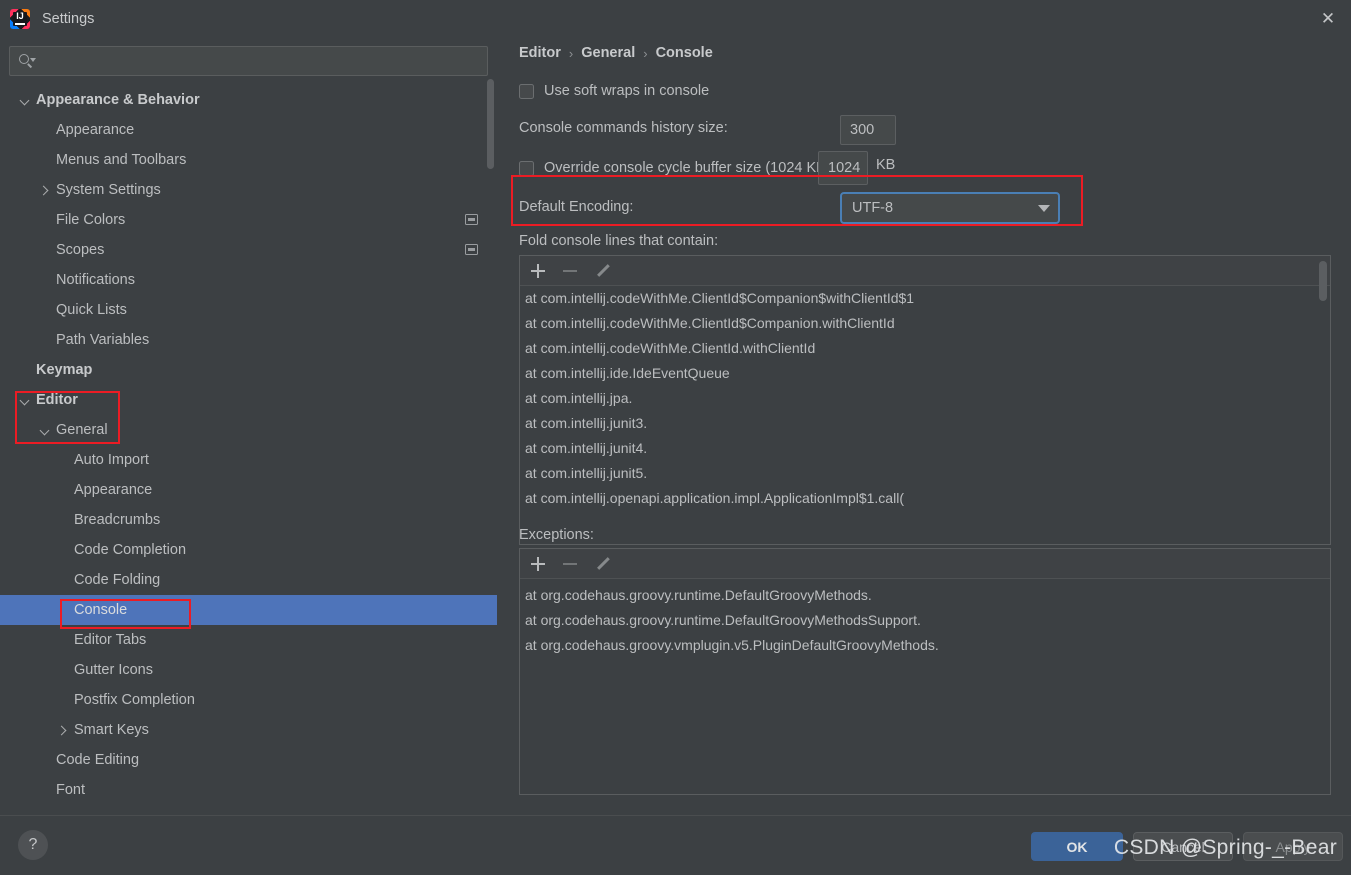 Image resolution: width=1351 pixels, height=875 pixels. I want to click on sidebar-item-label: Gutter Icons, so click(113, 670).